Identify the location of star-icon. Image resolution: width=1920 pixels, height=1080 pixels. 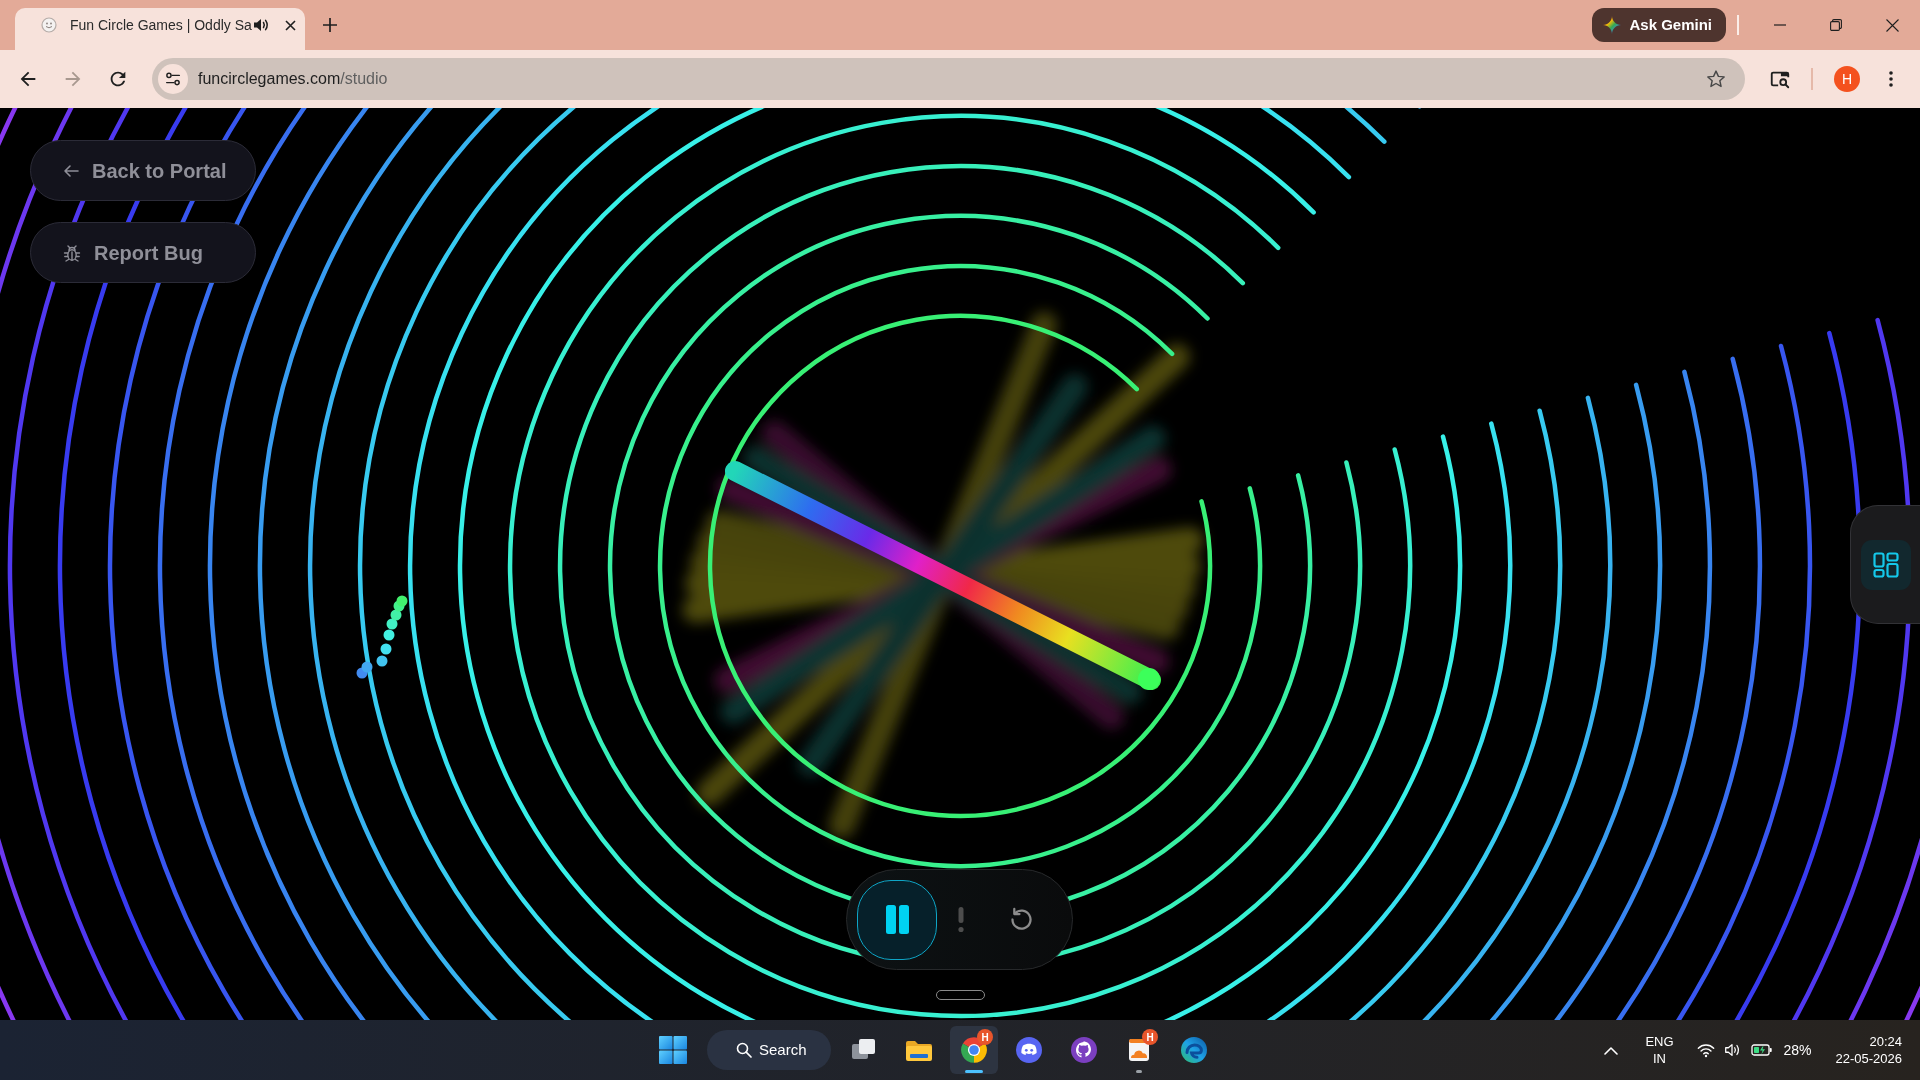
(1716, 79).